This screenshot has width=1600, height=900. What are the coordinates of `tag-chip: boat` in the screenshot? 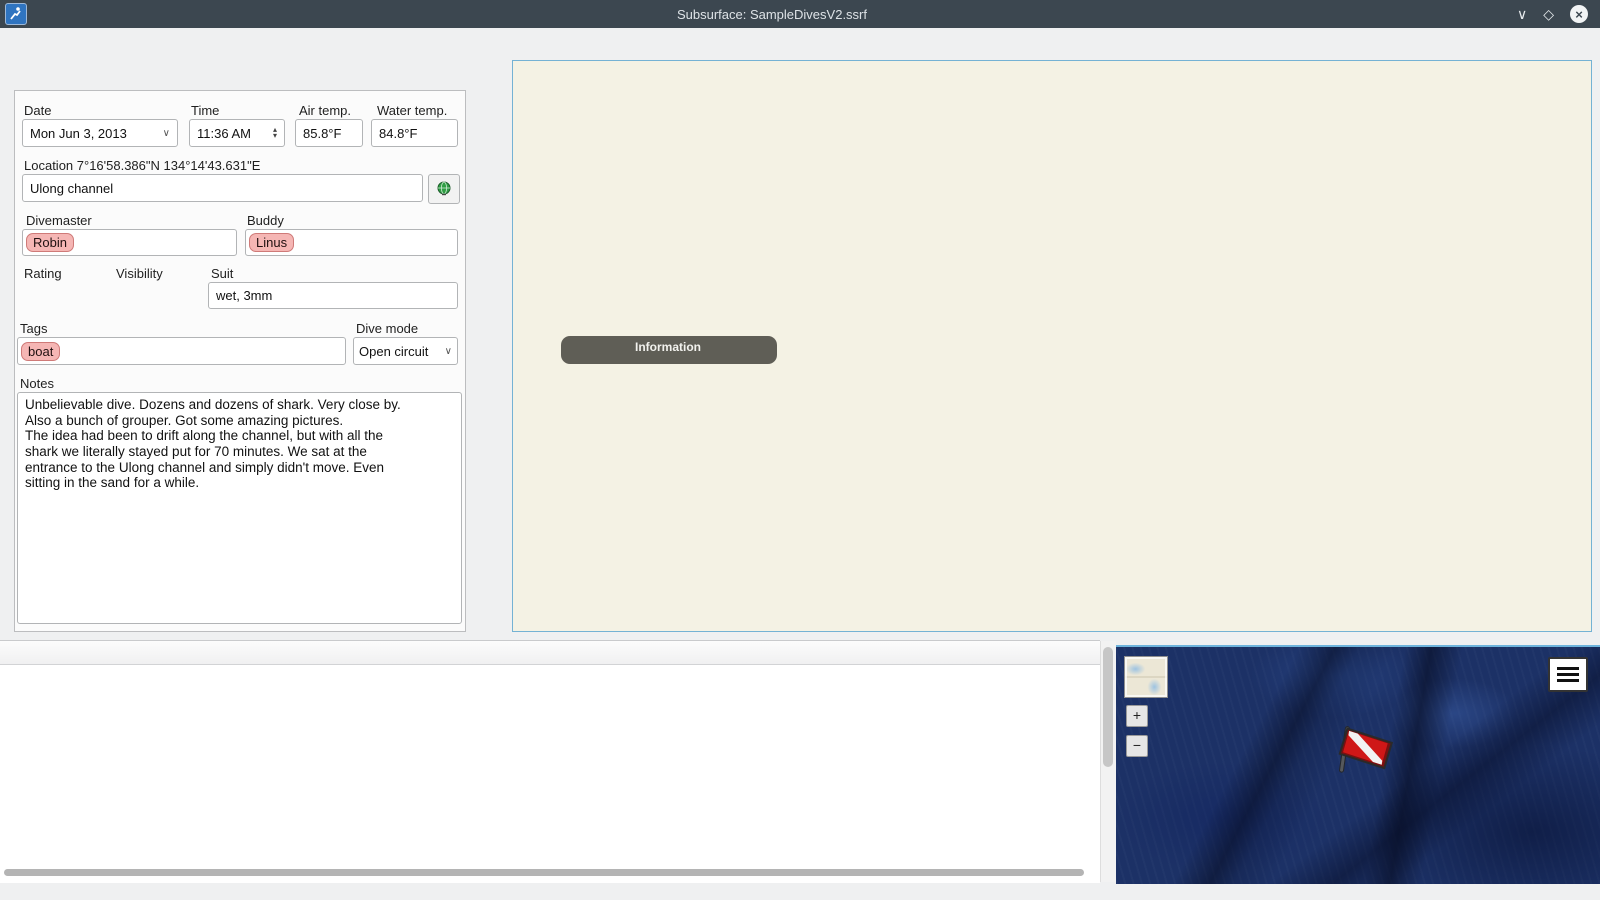 It's located at (41, 351).